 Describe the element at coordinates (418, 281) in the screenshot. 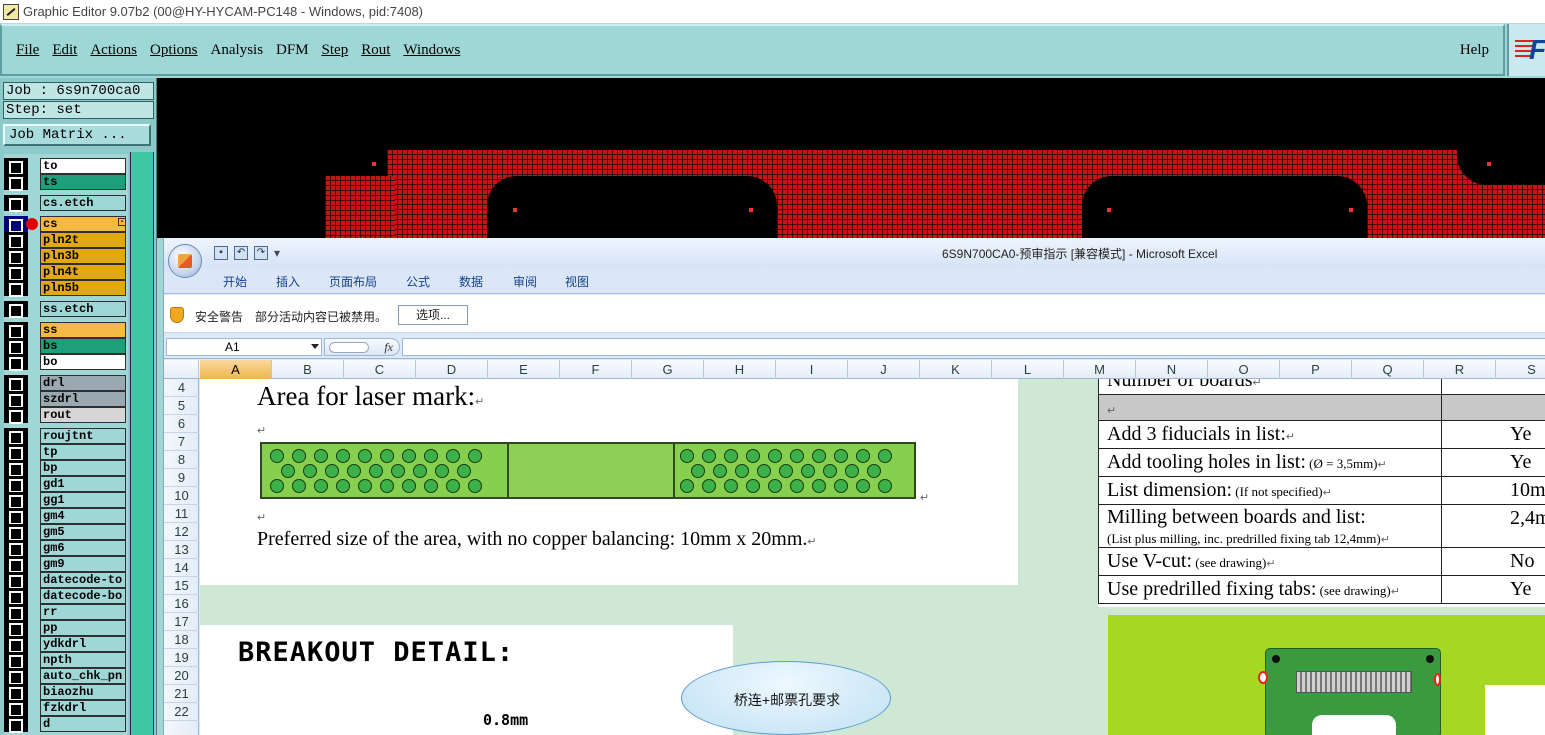

I see `tab-formulas: 公式` at that location.